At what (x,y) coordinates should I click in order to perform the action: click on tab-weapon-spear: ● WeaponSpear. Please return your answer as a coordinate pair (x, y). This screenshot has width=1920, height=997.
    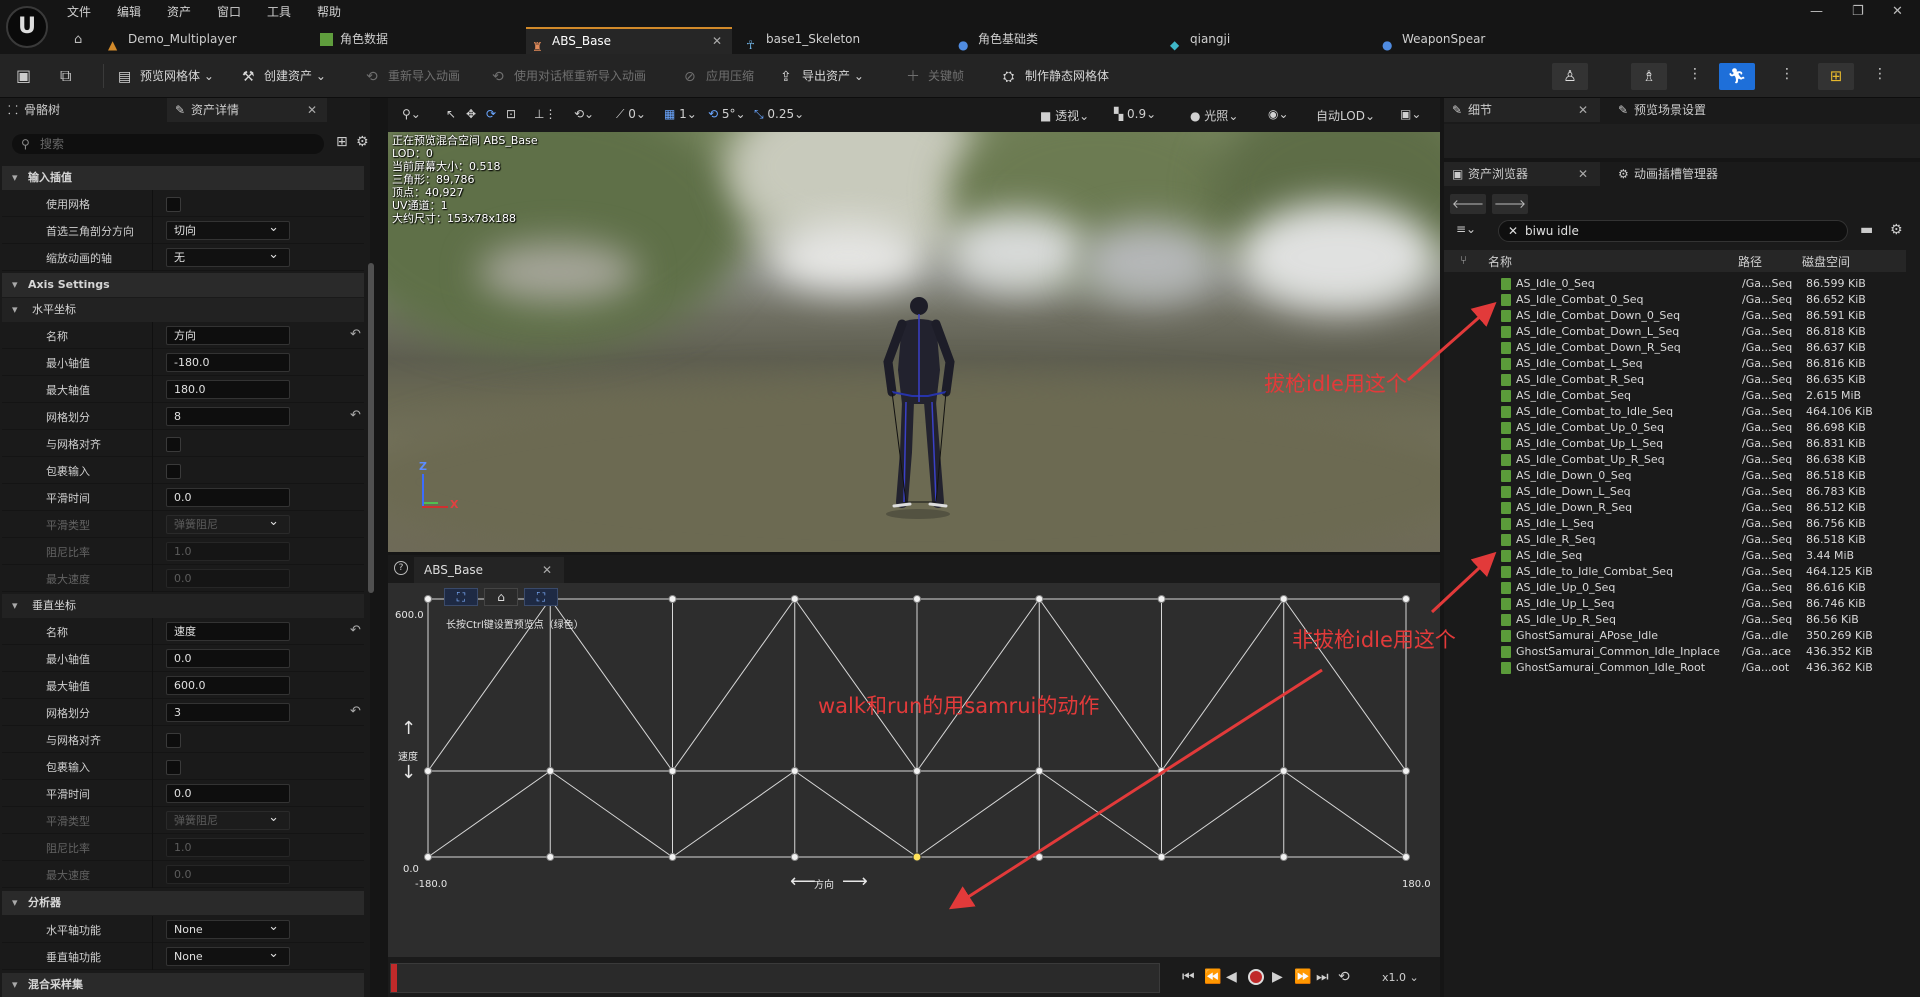
    Looking at the image, I should click on (1476, 40).